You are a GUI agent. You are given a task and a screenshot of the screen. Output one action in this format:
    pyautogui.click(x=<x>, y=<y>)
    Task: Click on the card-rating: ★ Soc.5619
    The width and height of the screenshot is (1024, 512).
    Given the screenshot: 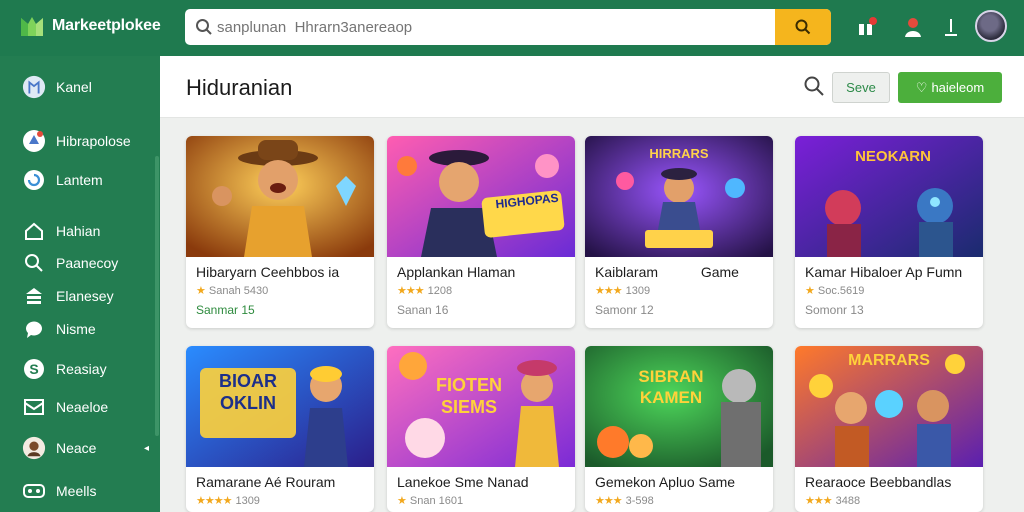 What is the action you would take?
    pyautogui.click(x=835, y=291)
    